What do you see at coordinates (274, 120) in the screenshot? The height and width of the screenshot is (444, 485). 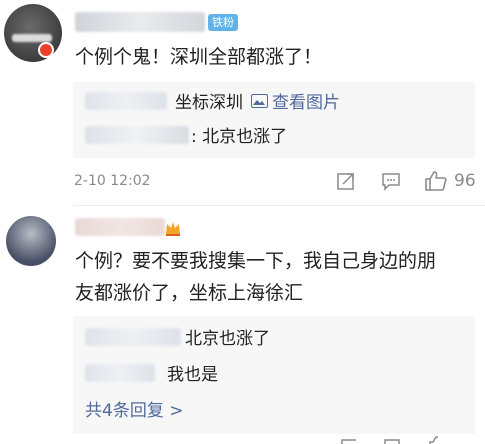 I see `reply-box: 坐标深圳 查看图片 : 北京也涨了` at bounding box center [274, 120].